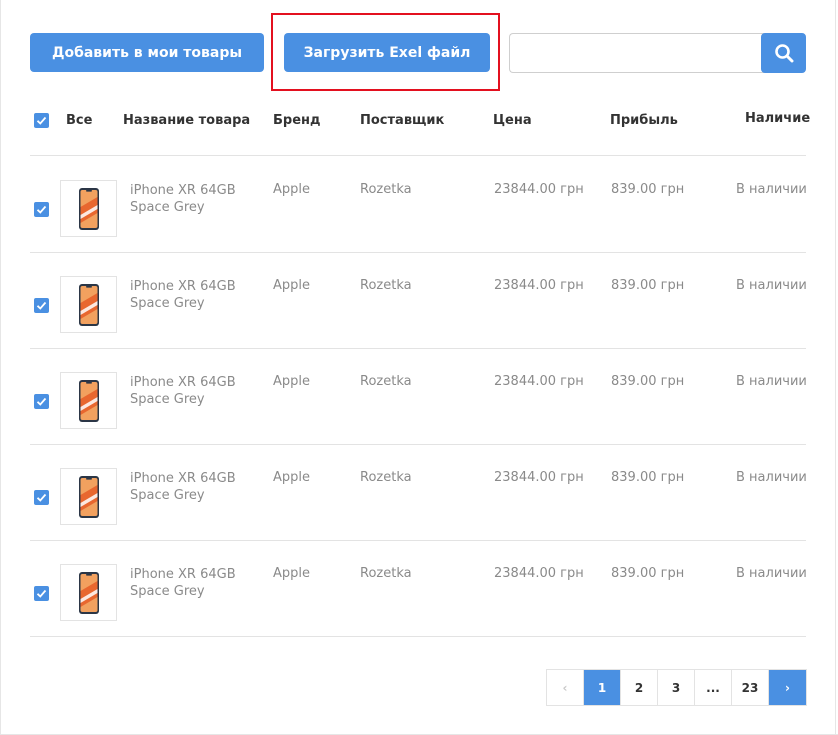 Image resolution: width=838 pixels, height=735 pixels. Describe the element at coordinates (297, 120) in the screenshot. I see `header-brand: Бренд` at that location.